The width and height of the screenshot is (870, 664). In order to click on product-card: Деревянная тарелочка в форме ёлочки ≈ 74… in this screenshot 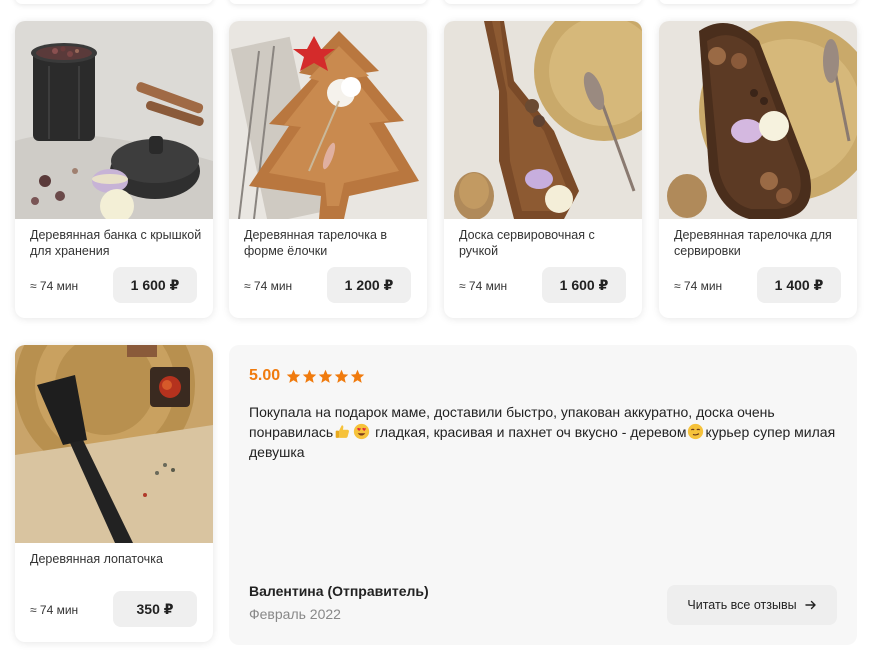, I will do `click(328, 169)`.